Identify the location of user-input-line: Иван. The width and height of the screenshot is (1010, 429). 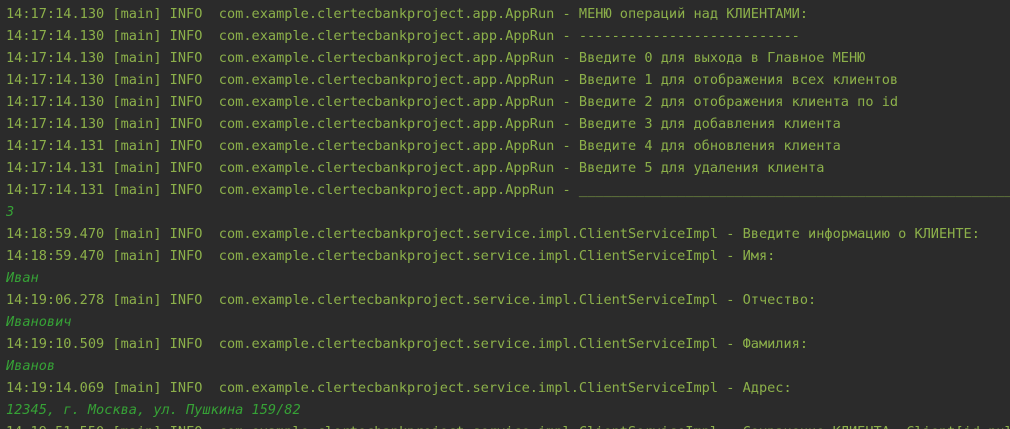
(22, 278).